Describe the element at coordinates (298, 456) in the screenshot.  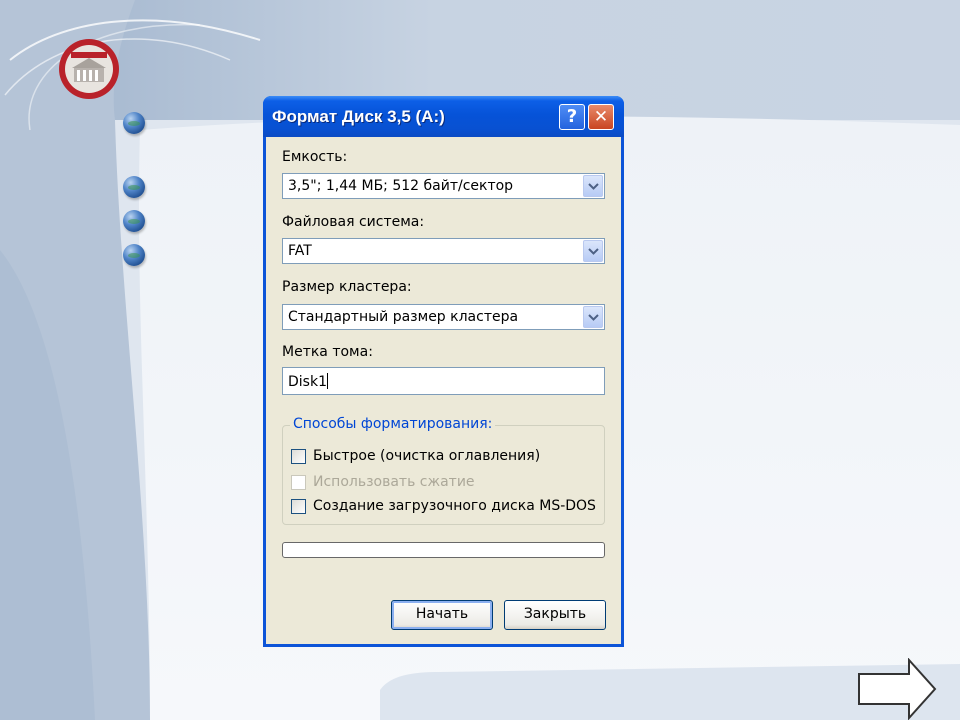
I see `quick-format-checkbox` at that location.